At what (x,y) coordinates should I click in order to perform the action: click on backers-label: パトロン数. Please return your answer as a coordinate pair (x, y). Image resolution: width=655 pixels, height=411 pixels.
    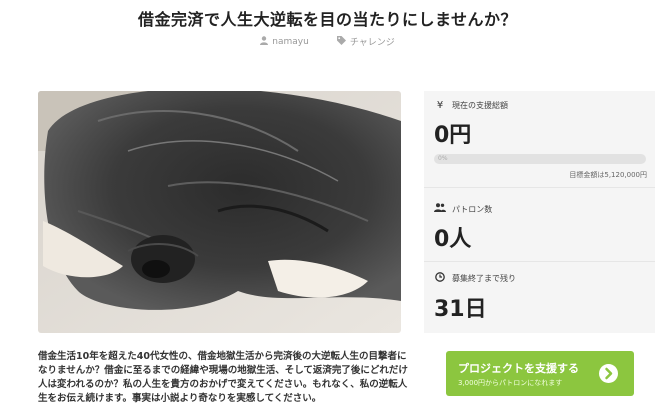
    Looking at the image, I should click on (472, 209).